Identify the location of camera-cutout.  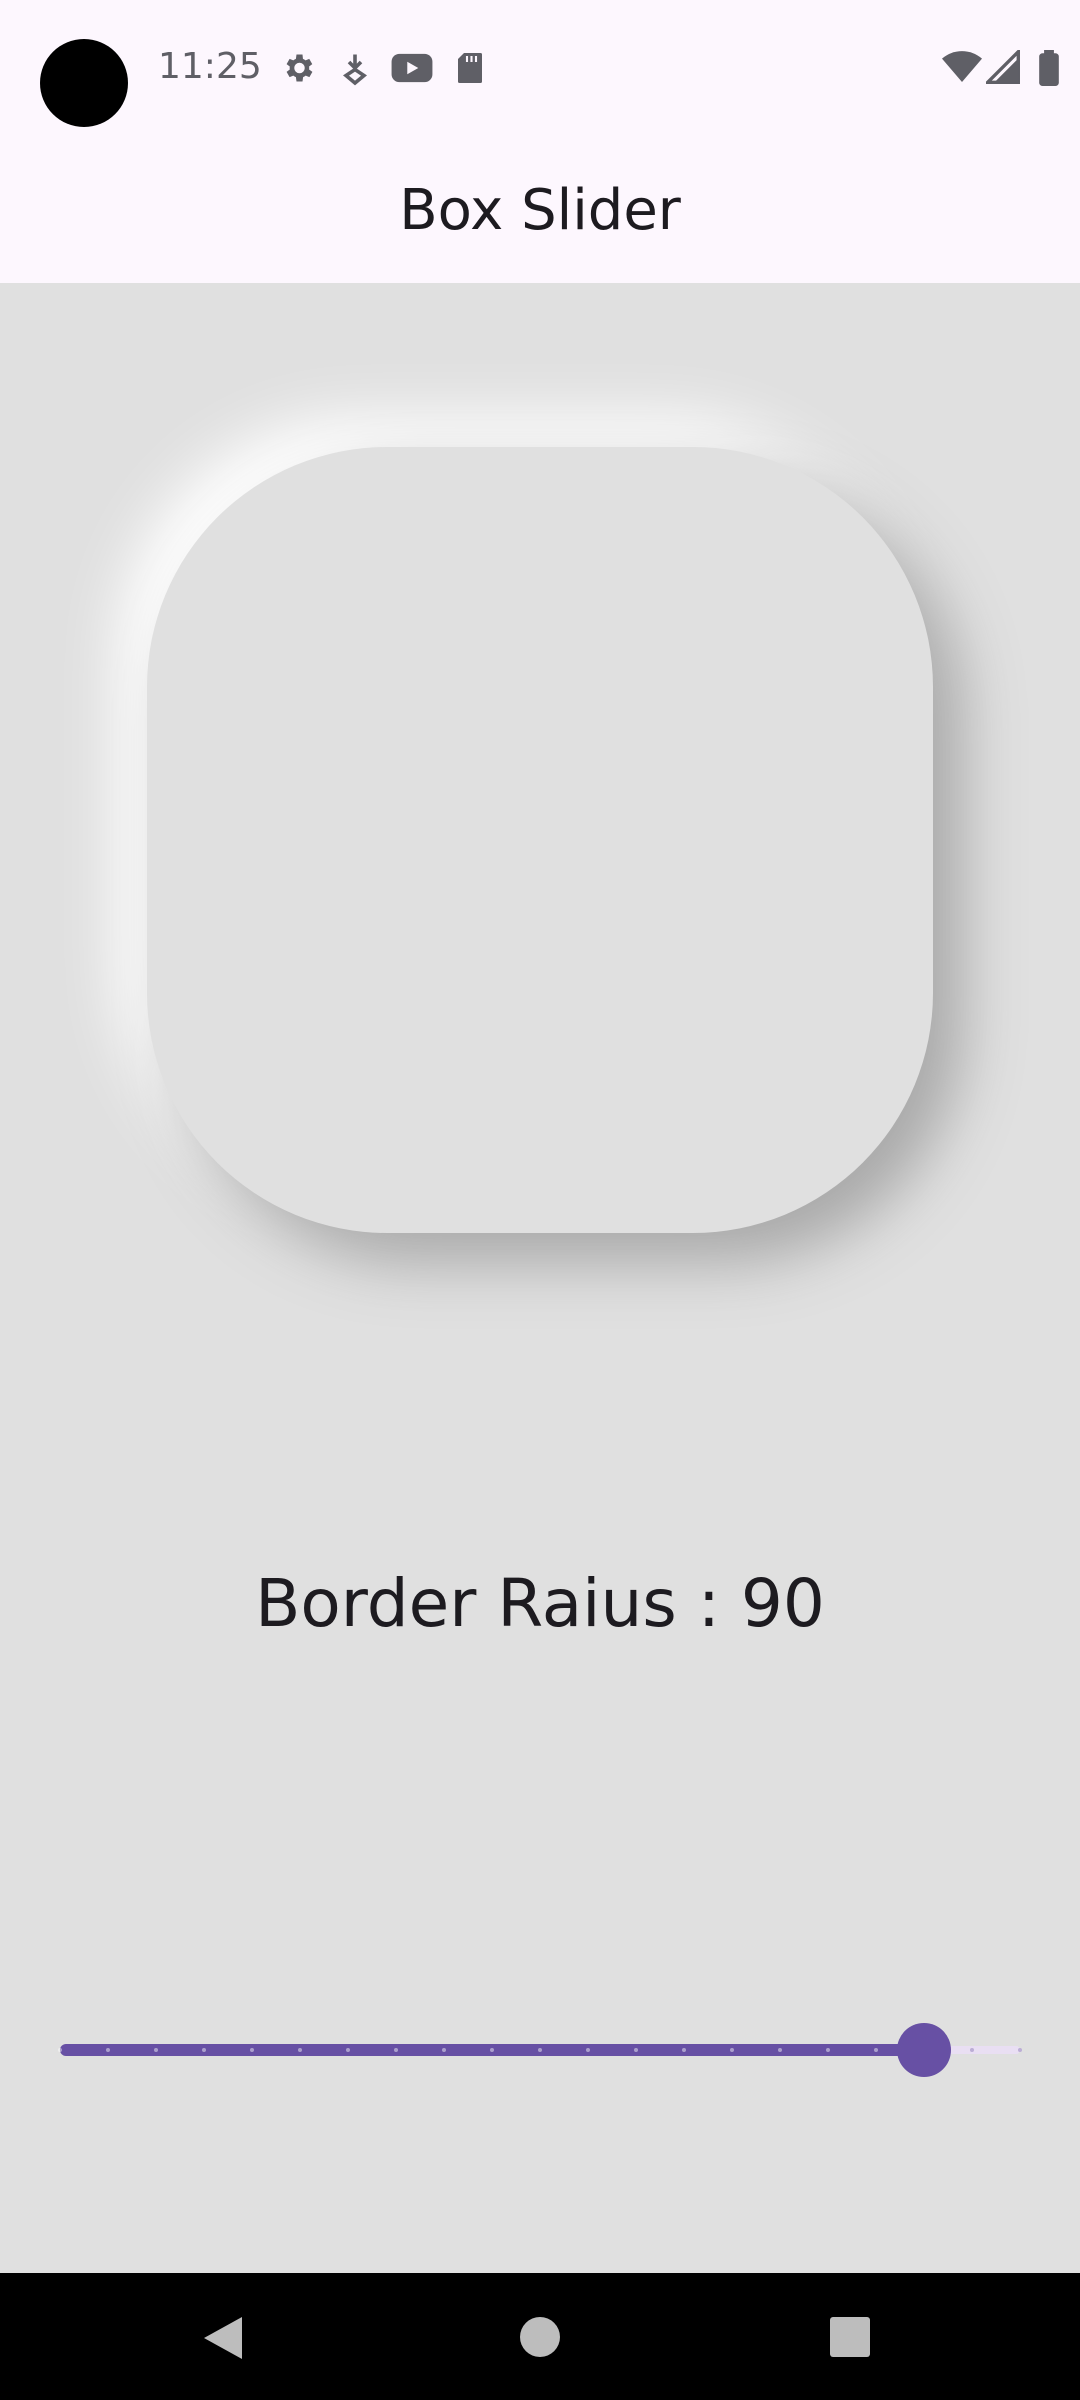
(84, 83).